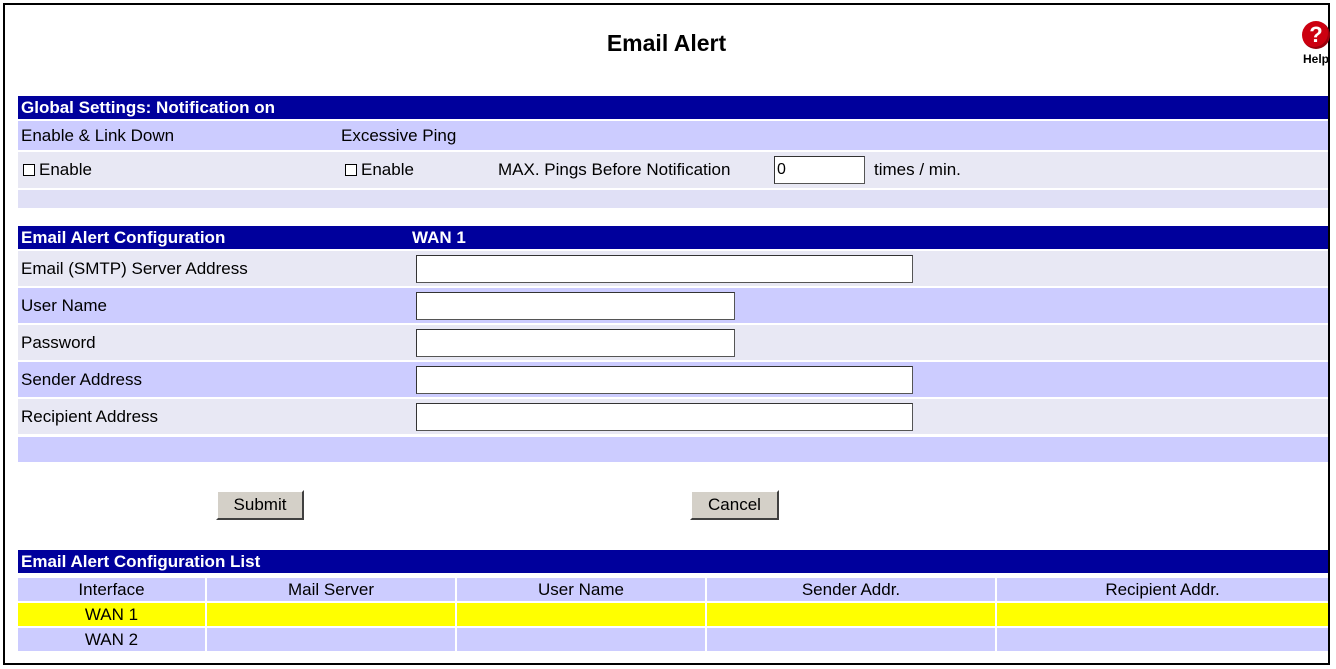  What do you see at coordinates (123, 237) in the screenshot?
I see `config-header-label: Email Alert Configuration` at bounding box center [123, 237].